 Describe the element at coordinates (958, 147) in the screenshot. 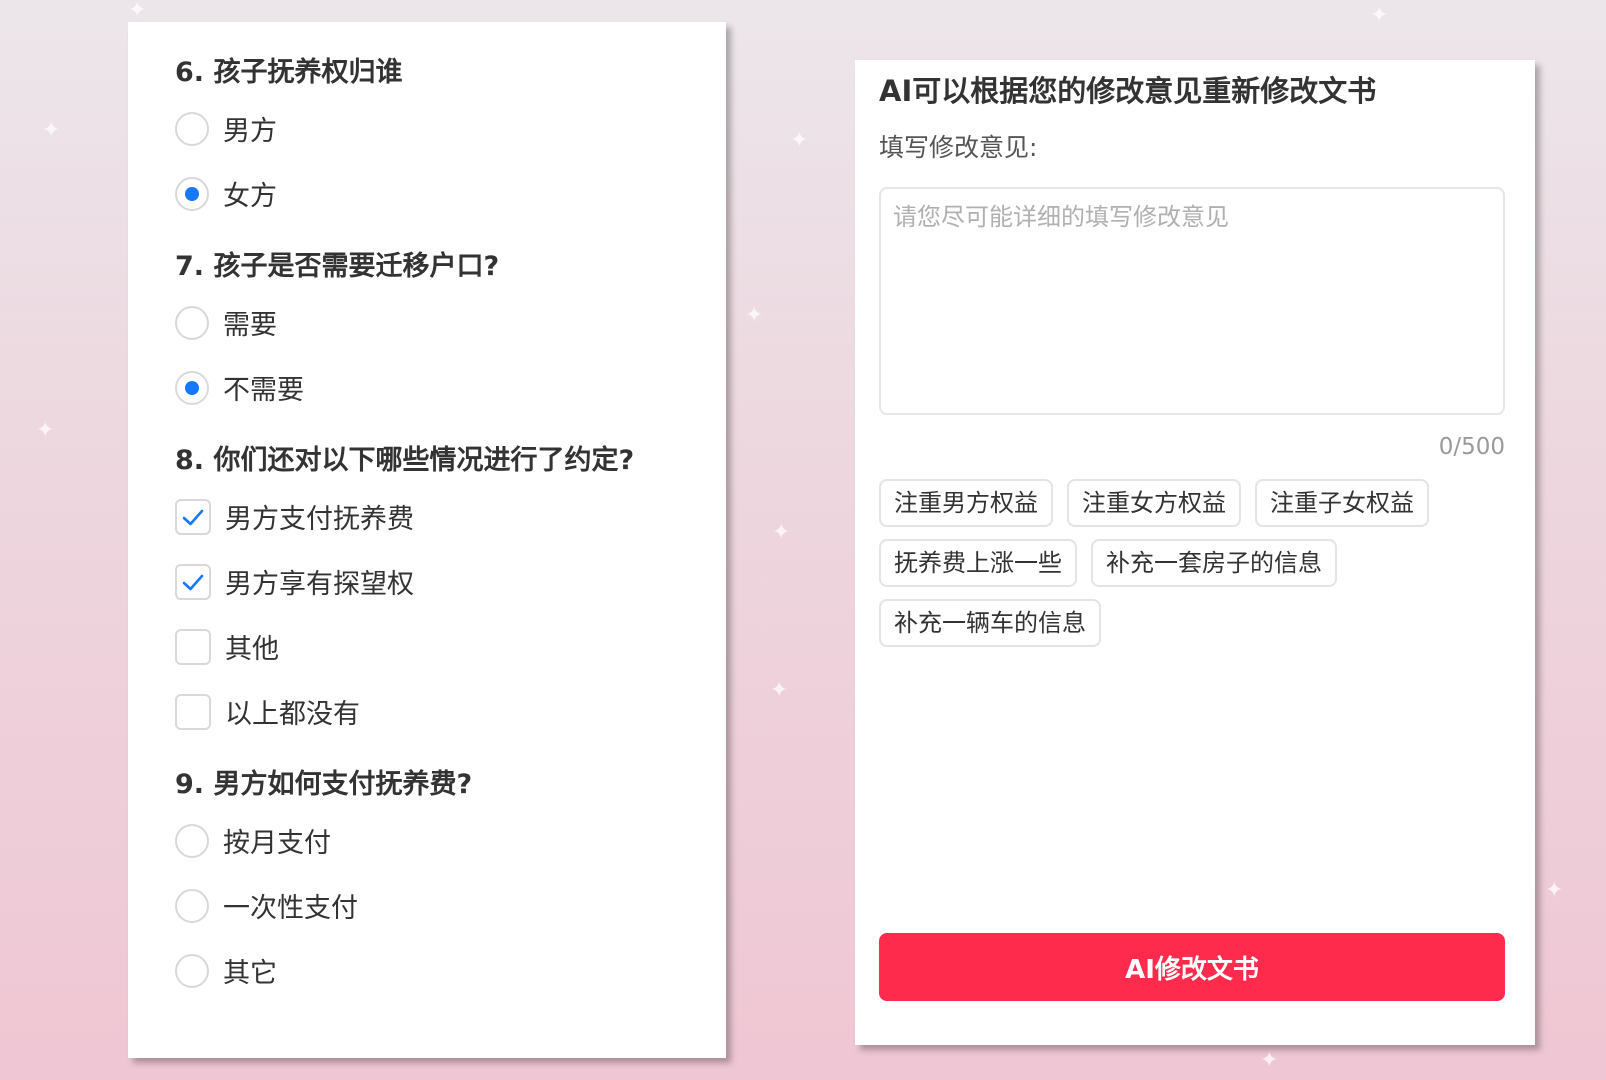

I see `revision-label: 填写修改意见:` at that location.